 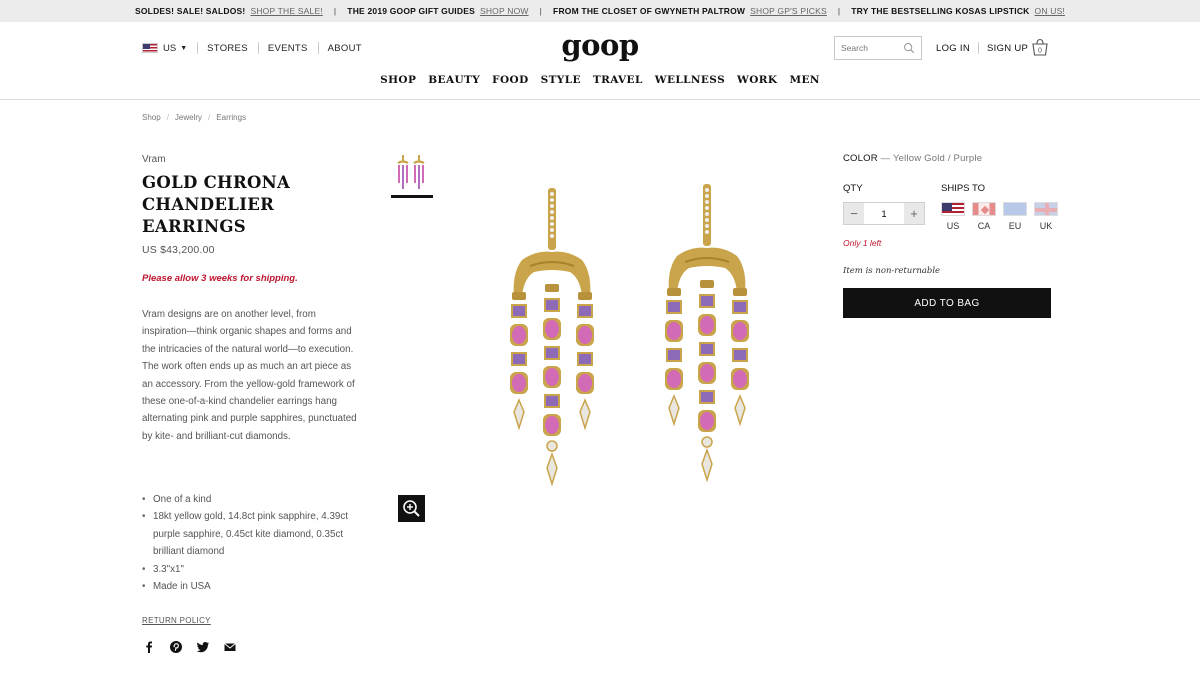 What do you see at coordinates (1040, 47) in the screenshot?
I see `shopping-bag-icon: 0` at bounding box center [1040, 47].